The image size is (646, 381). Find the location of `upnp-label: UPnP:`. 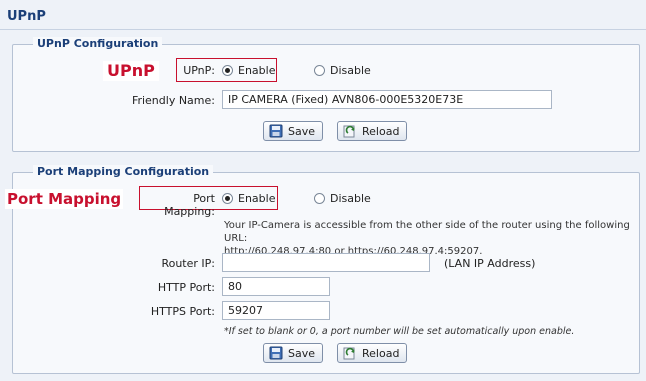

upnp-label: UPnP: is located at coordinates (199, 70).